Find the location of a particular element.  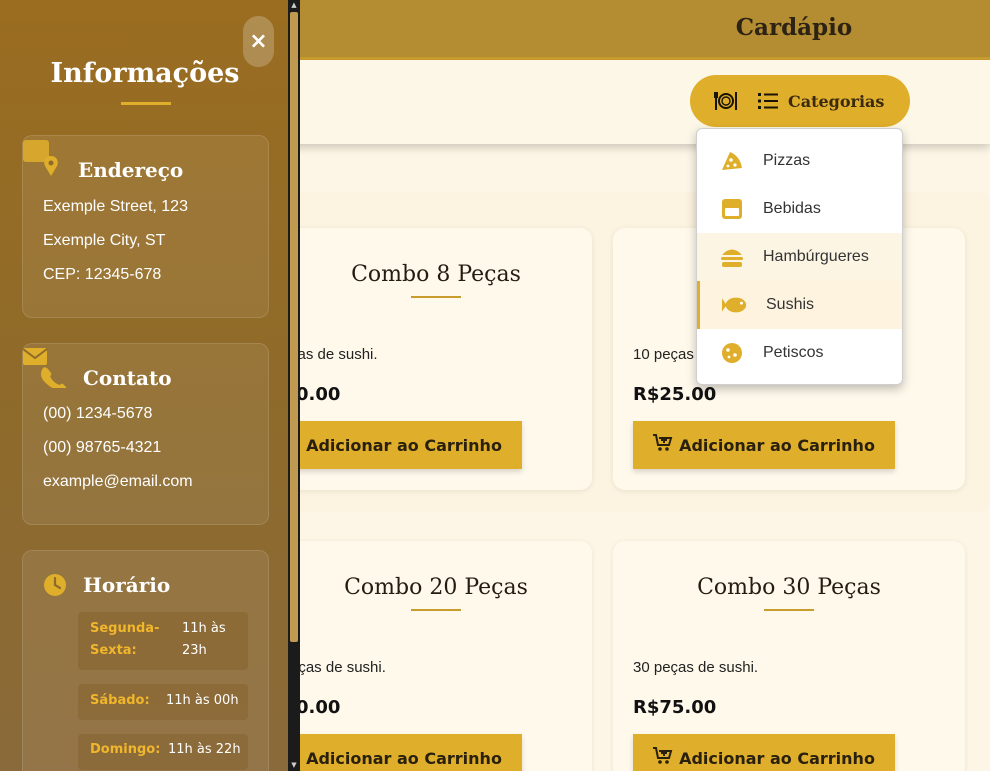

address-heading: Endereço is located at coordinates (131, 170).